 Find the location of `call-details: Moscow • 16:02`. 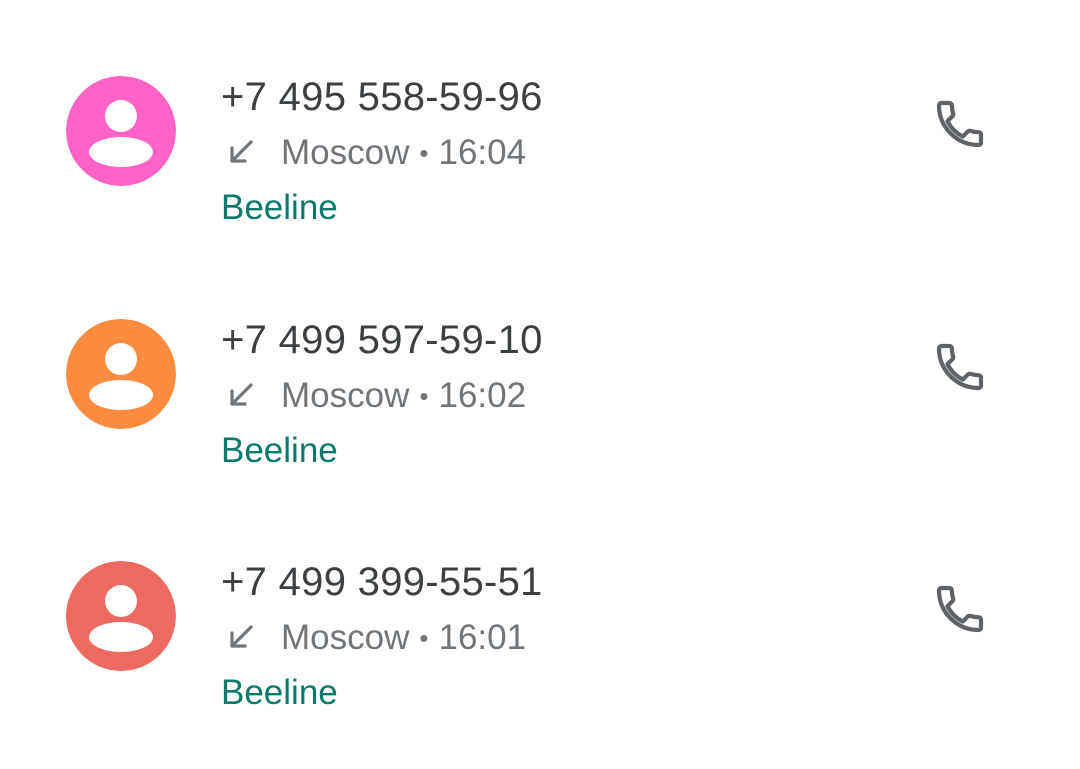

call-details: Moscow • 16:02 is located at coordinates (373, 396).